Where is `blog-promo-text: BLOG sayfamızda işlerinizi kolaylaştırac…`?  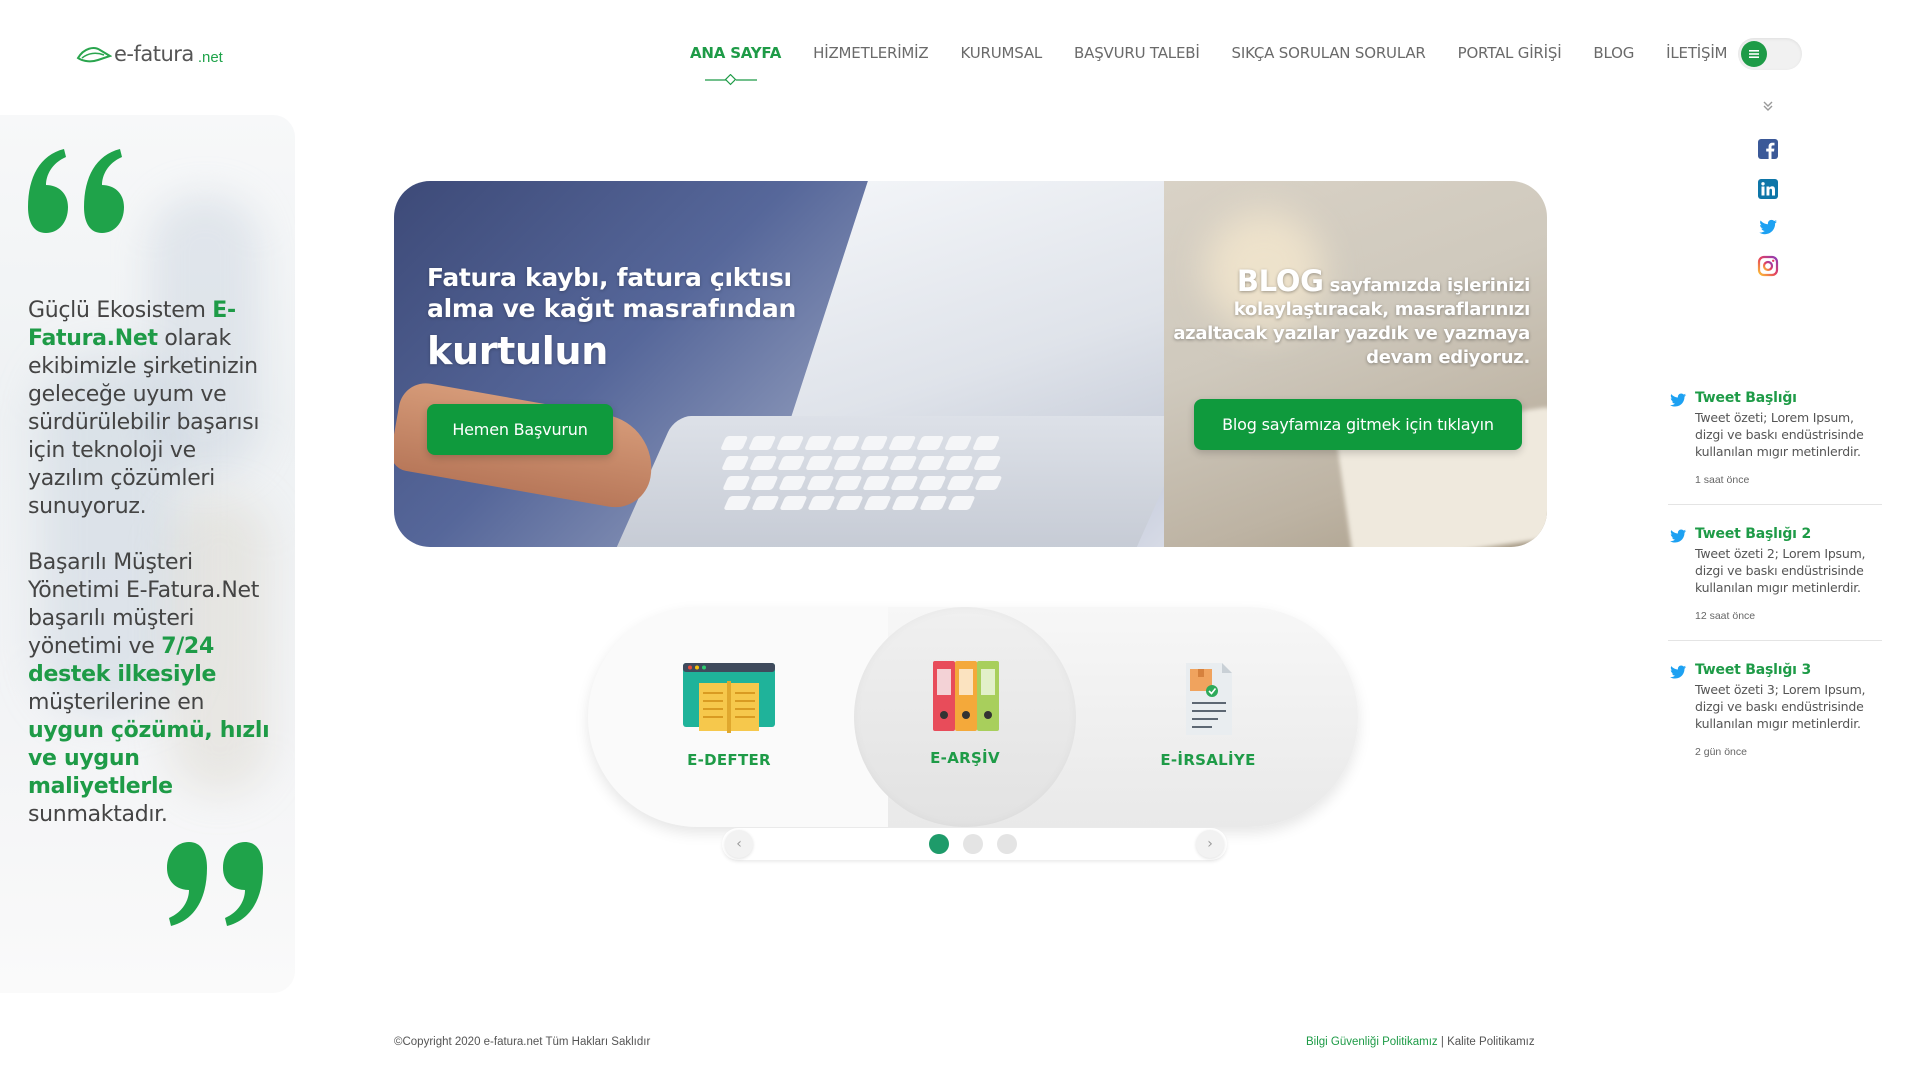
blog-promo-text: BLOG sayfamızda işlerinizi kolaylaştırac… is located at coordinates (1351, 316).